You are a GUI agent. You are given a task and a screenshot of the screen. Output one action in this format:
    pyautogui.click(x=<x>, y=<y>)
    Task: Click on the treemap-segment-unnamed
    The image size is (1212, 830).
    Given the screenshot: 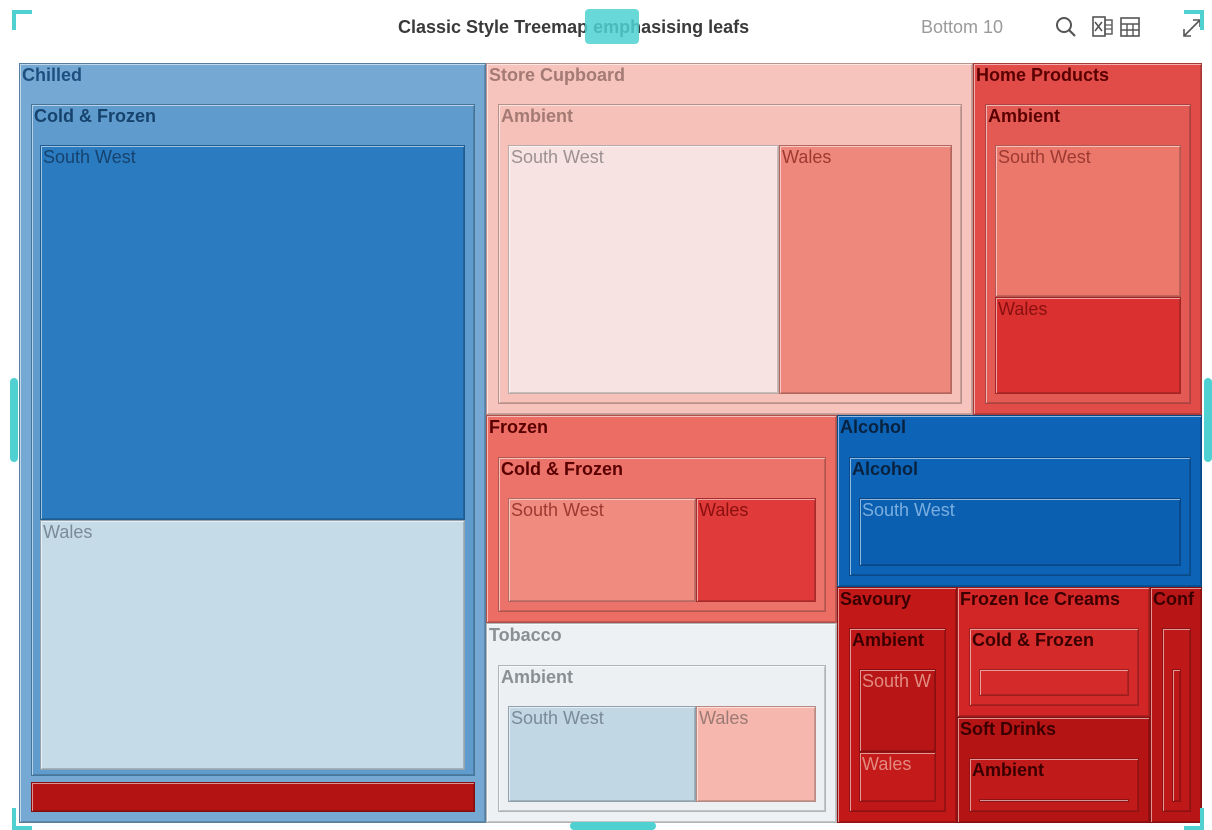 What is the action you would take?
    pyautogui.click(x=253, y=797)
    